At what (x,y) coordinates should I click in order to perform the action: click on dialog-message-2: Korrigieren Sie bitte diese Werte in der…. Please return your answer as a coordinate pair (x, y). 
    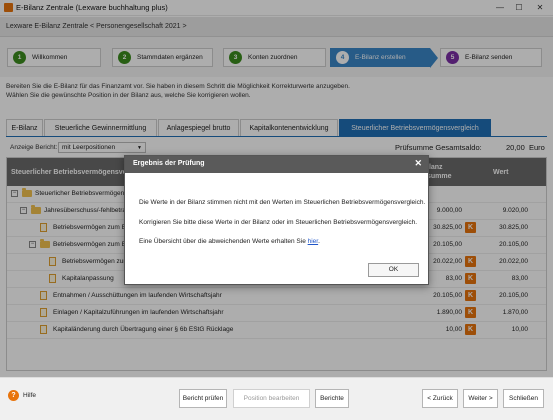
    Looking at the image, I should click on (278, 222).